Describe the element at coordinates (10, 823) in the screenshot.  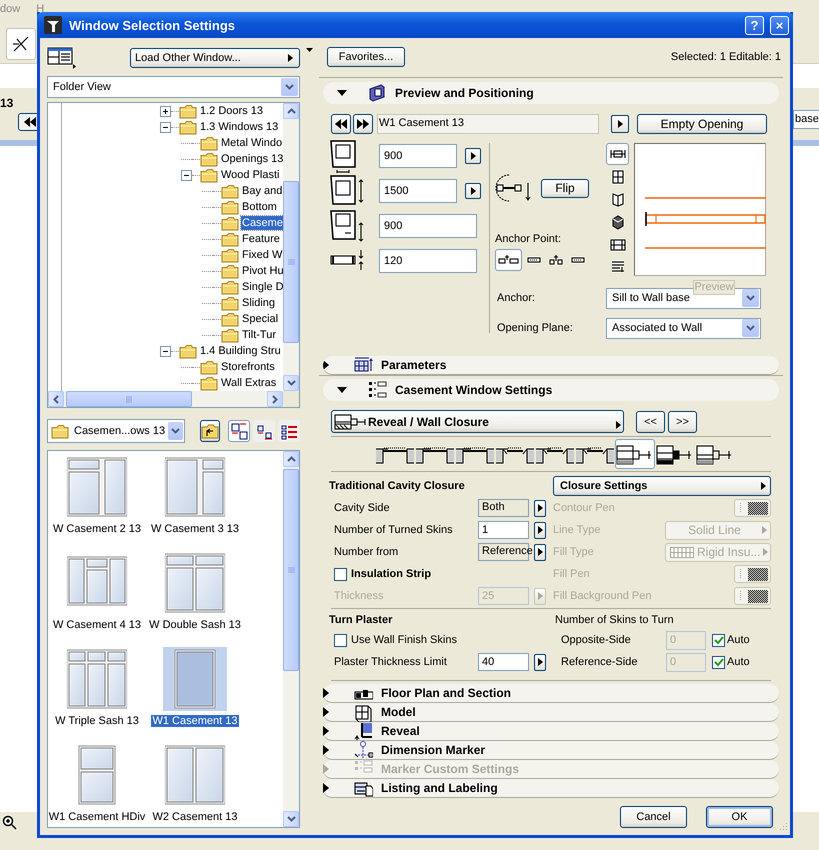
I see `zoom-in-icon` at that location.